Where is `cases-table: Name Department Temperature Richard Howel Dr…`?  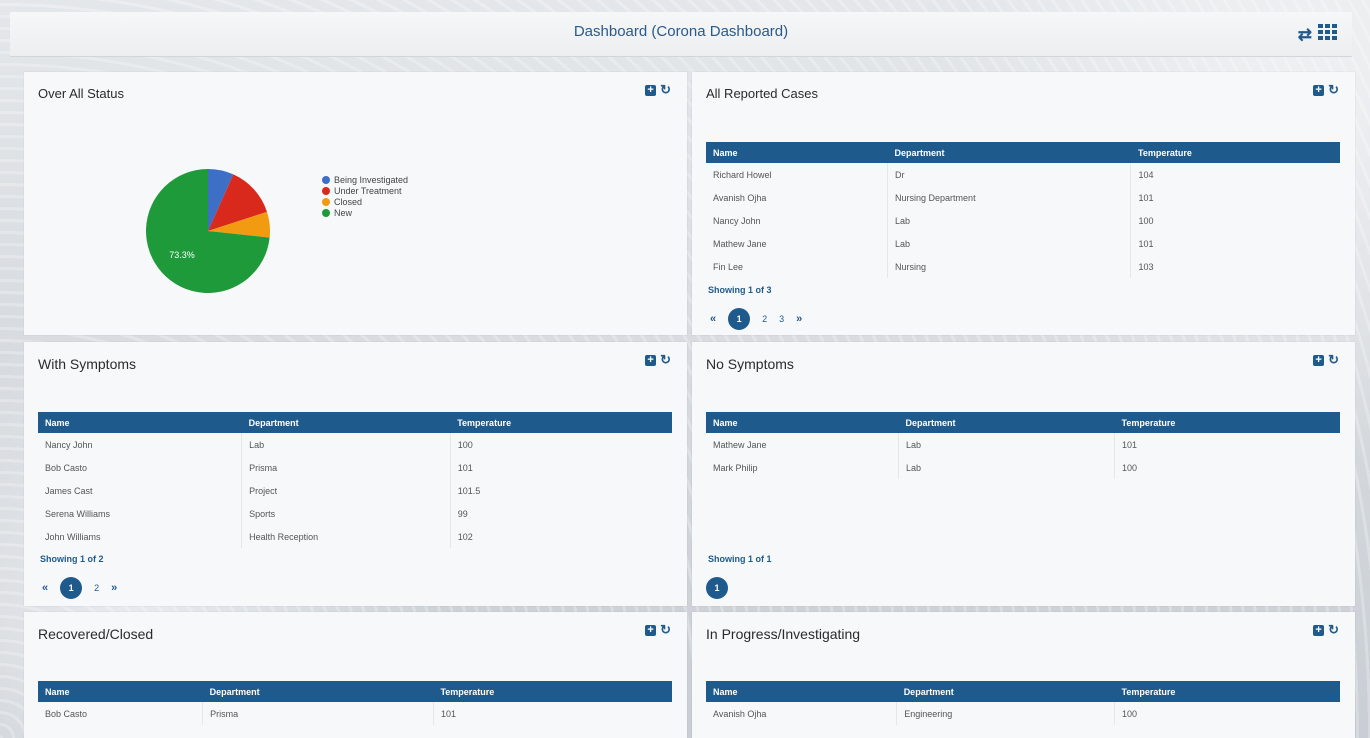 cases-table: Name Department Temperature Richard Howel Dr… is located at coordinates (1023, 210).